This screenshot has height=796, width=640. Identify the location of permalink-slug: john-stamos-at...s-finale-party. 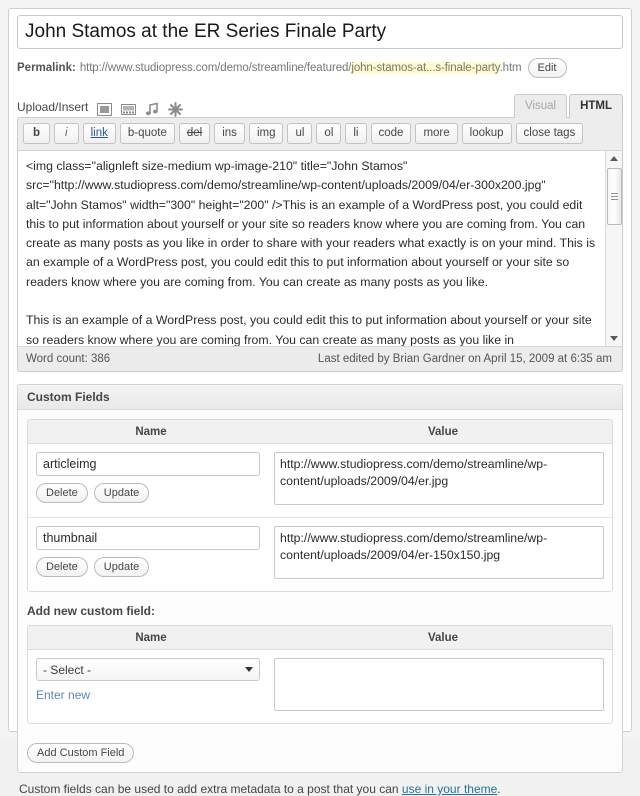
(425, 68).